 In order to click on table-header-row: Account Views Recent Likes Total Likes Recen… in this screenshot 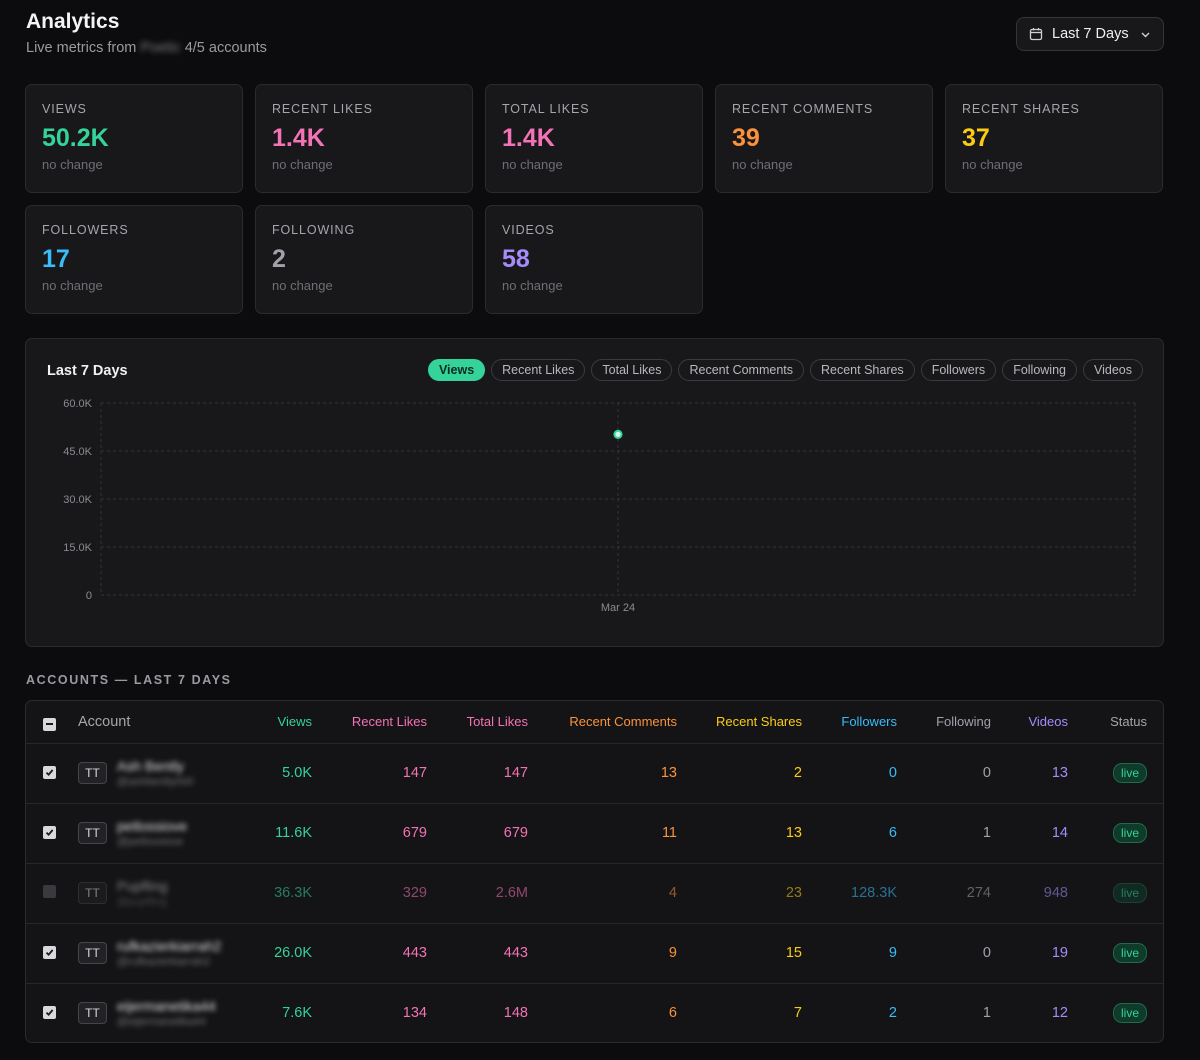, I will do `click(594, 722)`.